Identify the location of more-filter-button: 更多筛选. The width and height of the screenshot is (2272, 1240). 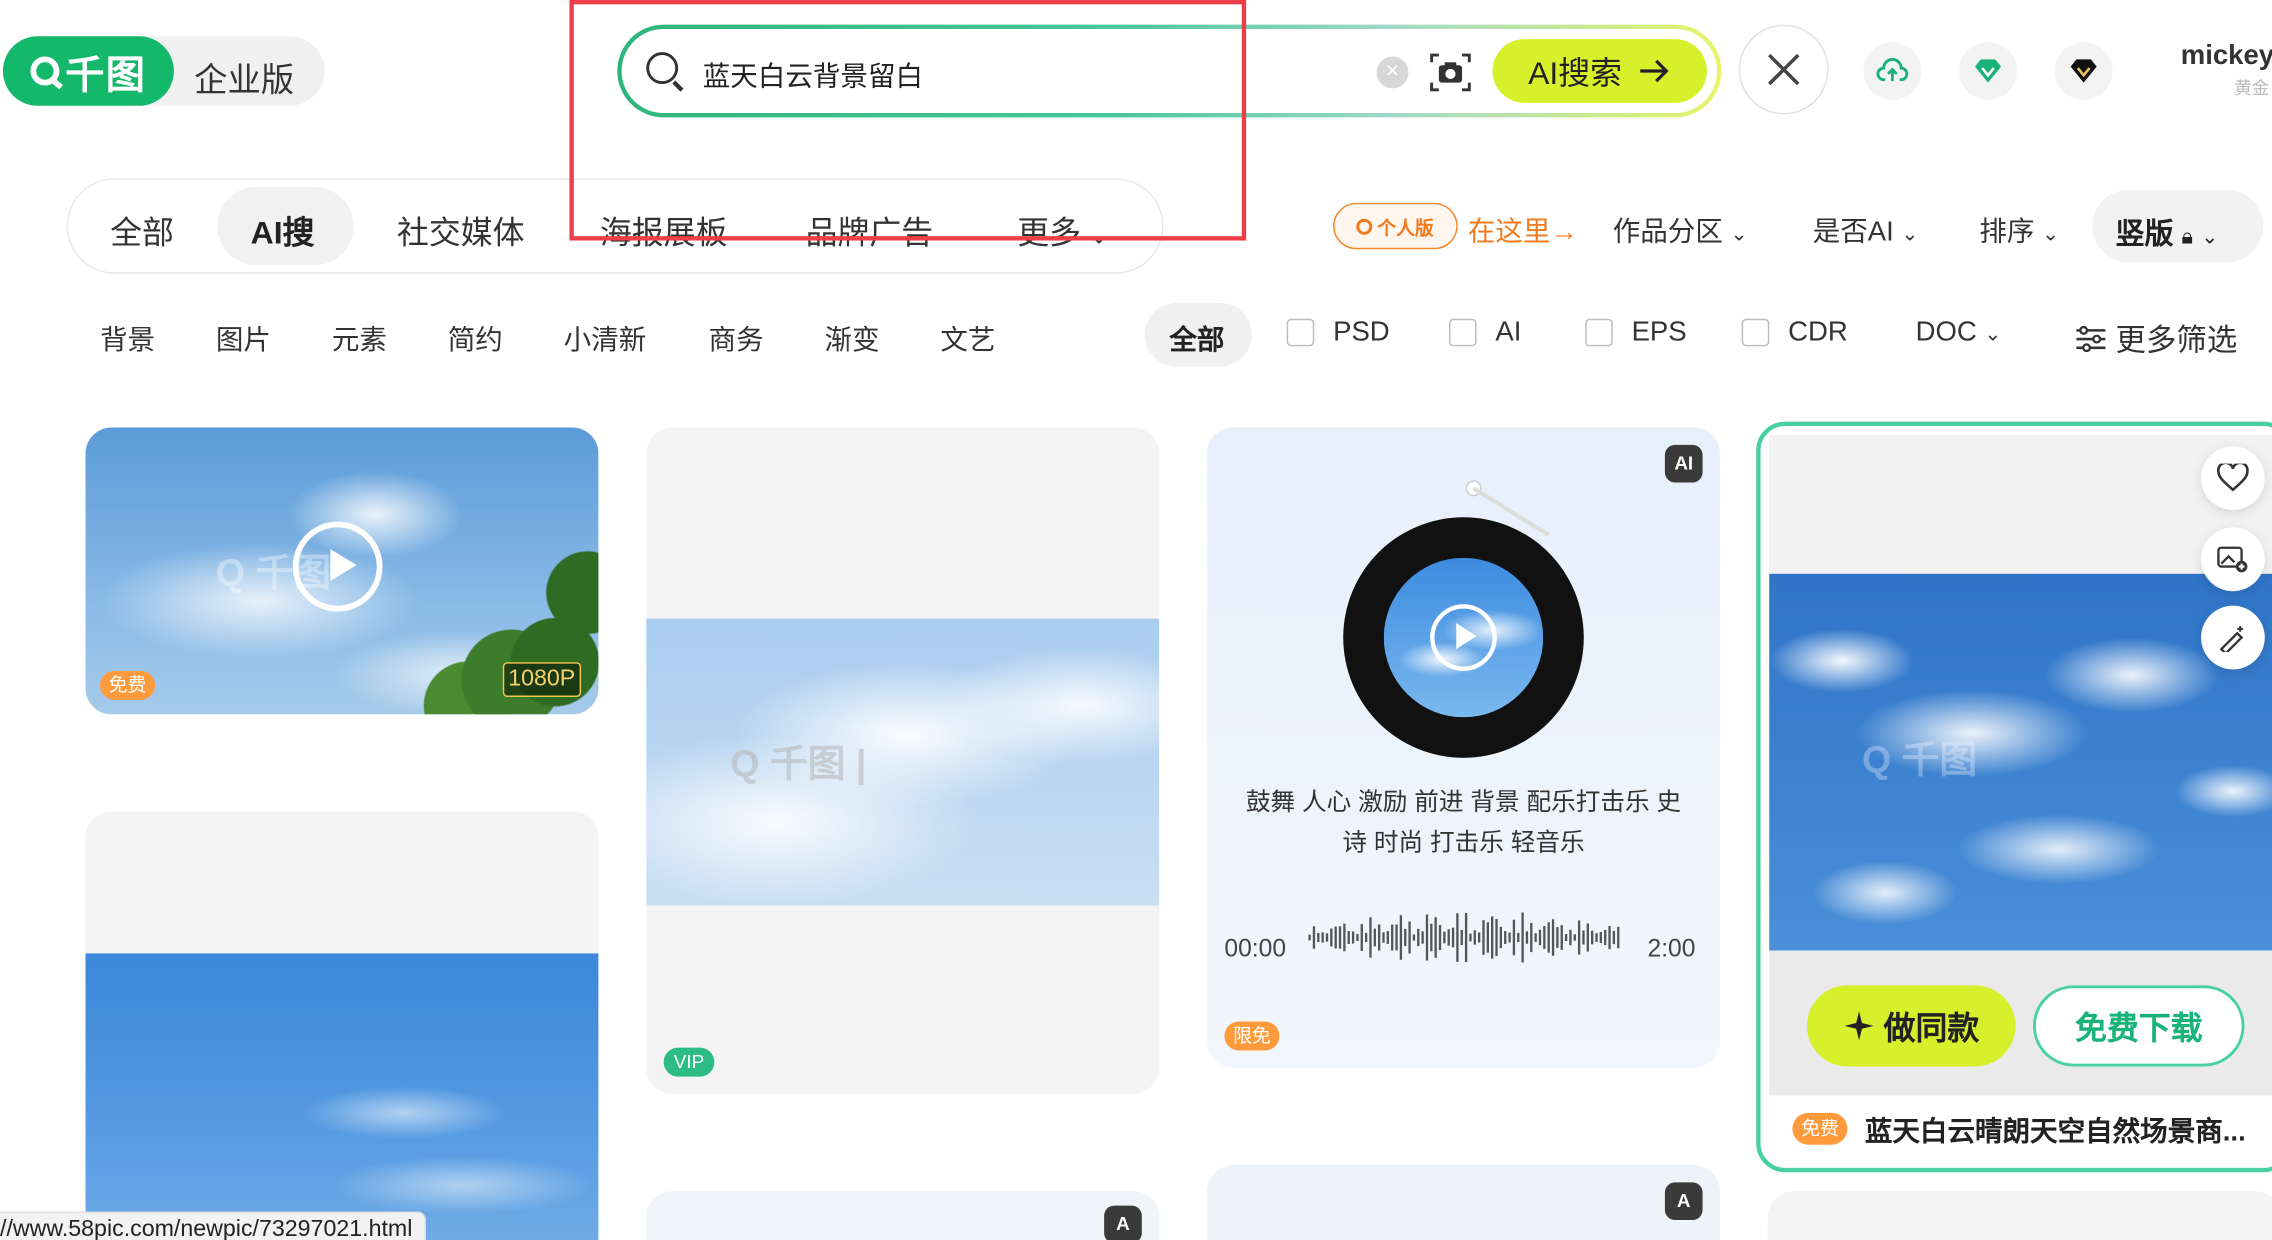
(2156, 338).